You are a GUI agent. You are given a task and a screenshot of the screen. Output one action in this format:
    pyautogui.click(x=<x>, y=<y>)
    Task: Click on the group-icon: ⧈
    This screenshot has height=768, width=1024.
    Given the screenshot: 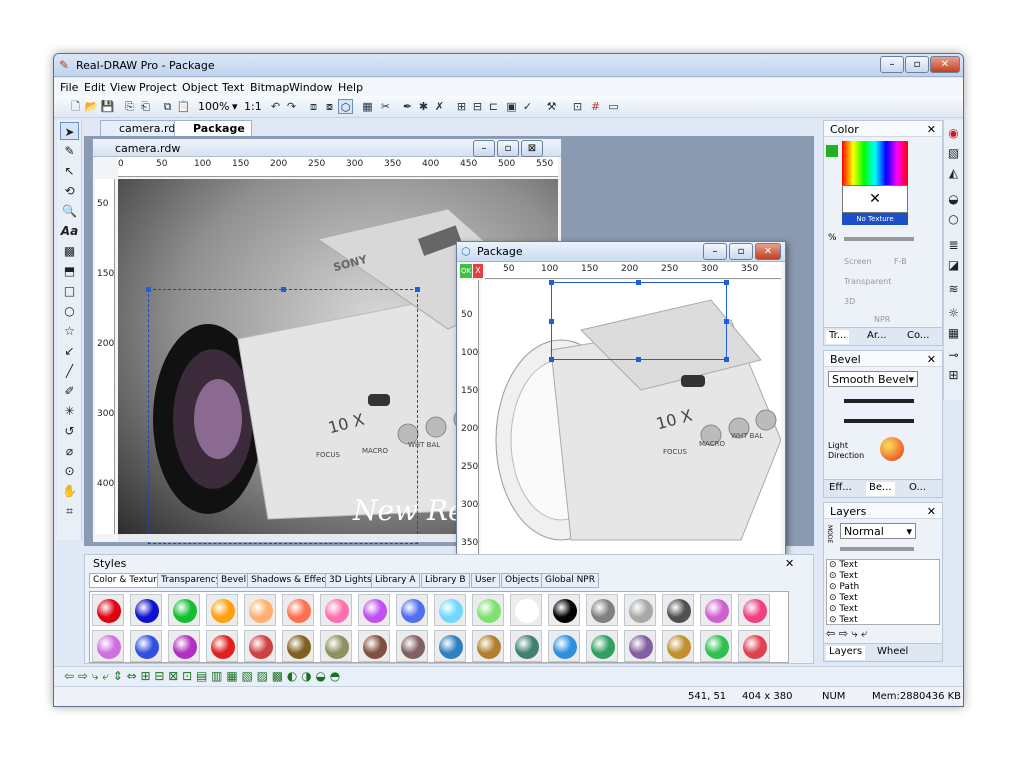 What is the action you would take?
    pyautogui.click(x=313, y=106)
    